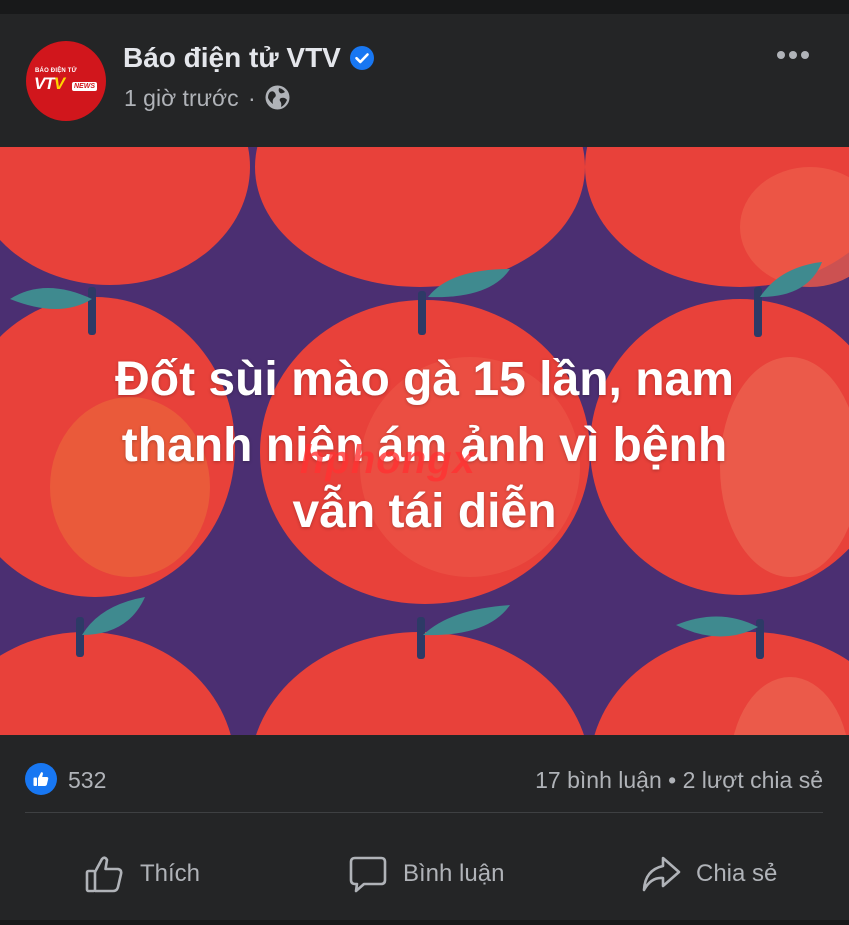  I want to click on thumbs-up-icon, so click(41, 779).